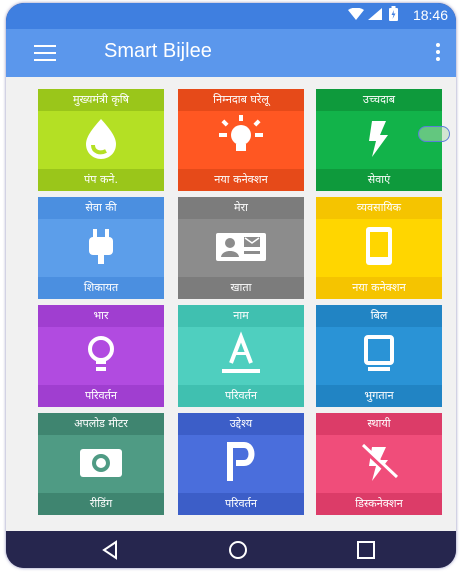 This screenshot has height=572, width=461. I want to click on tile-bottom-label: शिकायत, so click(101, 288).